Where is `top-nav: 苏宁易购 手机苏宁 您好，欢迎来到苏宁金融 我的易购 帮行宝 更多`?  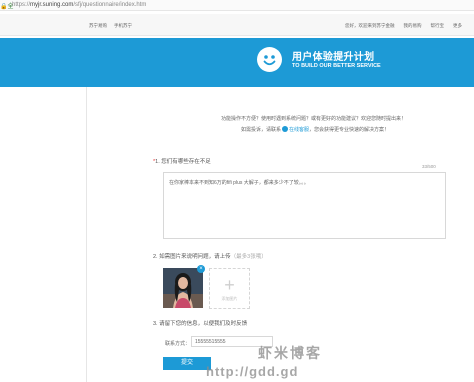 top-nav: 苏宁易购 手机苏宁 您好，欢迎来到苏宁金融 我的易购 帮行宝 更多 is located at coordinates (237, 25).